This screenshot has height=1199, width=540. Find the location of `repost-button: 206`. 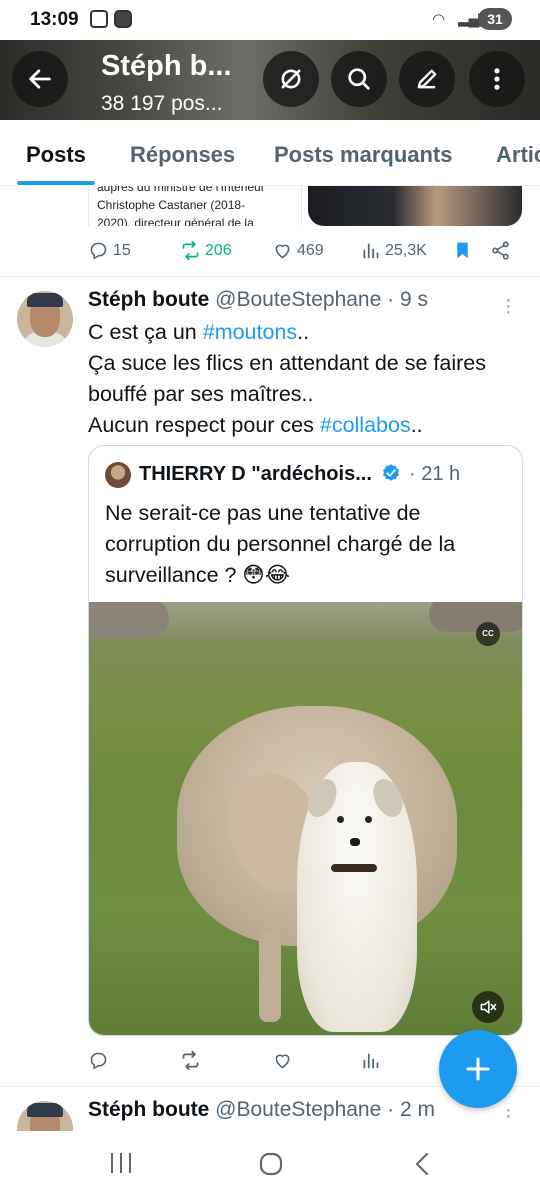

repost-button: 206 is located at coordinates (206, 250).